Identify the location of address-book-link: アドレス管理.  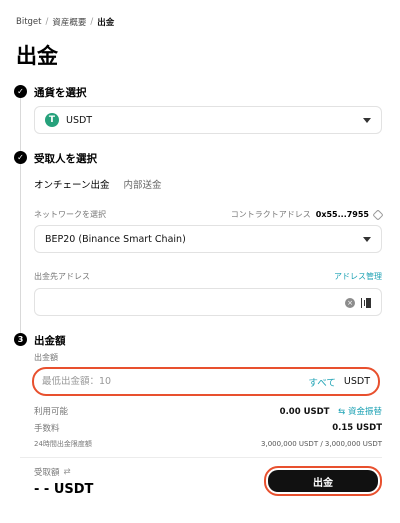
(358, 276).